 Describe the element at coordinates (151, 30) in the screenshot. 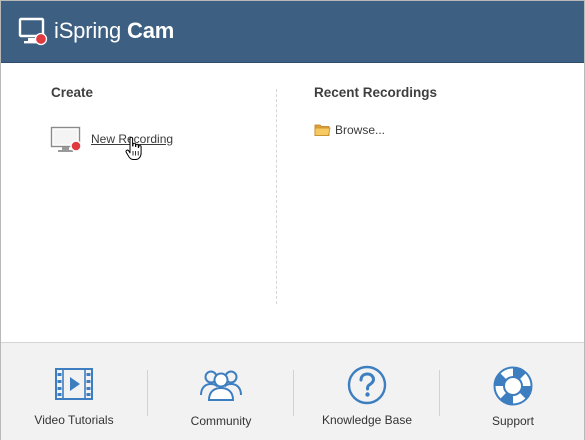

I see `product-name: Cam` at that location.